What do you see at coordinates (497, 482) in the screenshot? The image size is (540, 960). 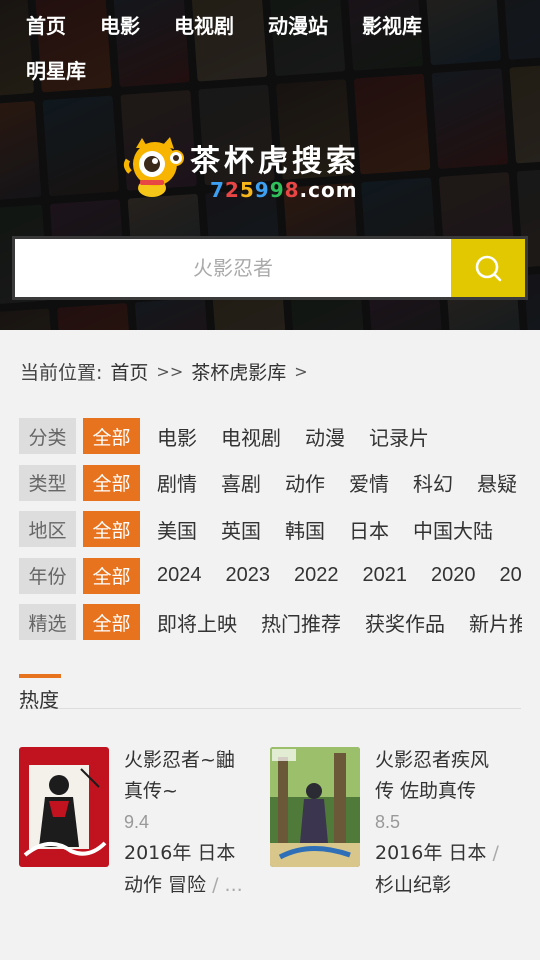 I see `filter-option: 悬疑` at bounding box center [497, 482].